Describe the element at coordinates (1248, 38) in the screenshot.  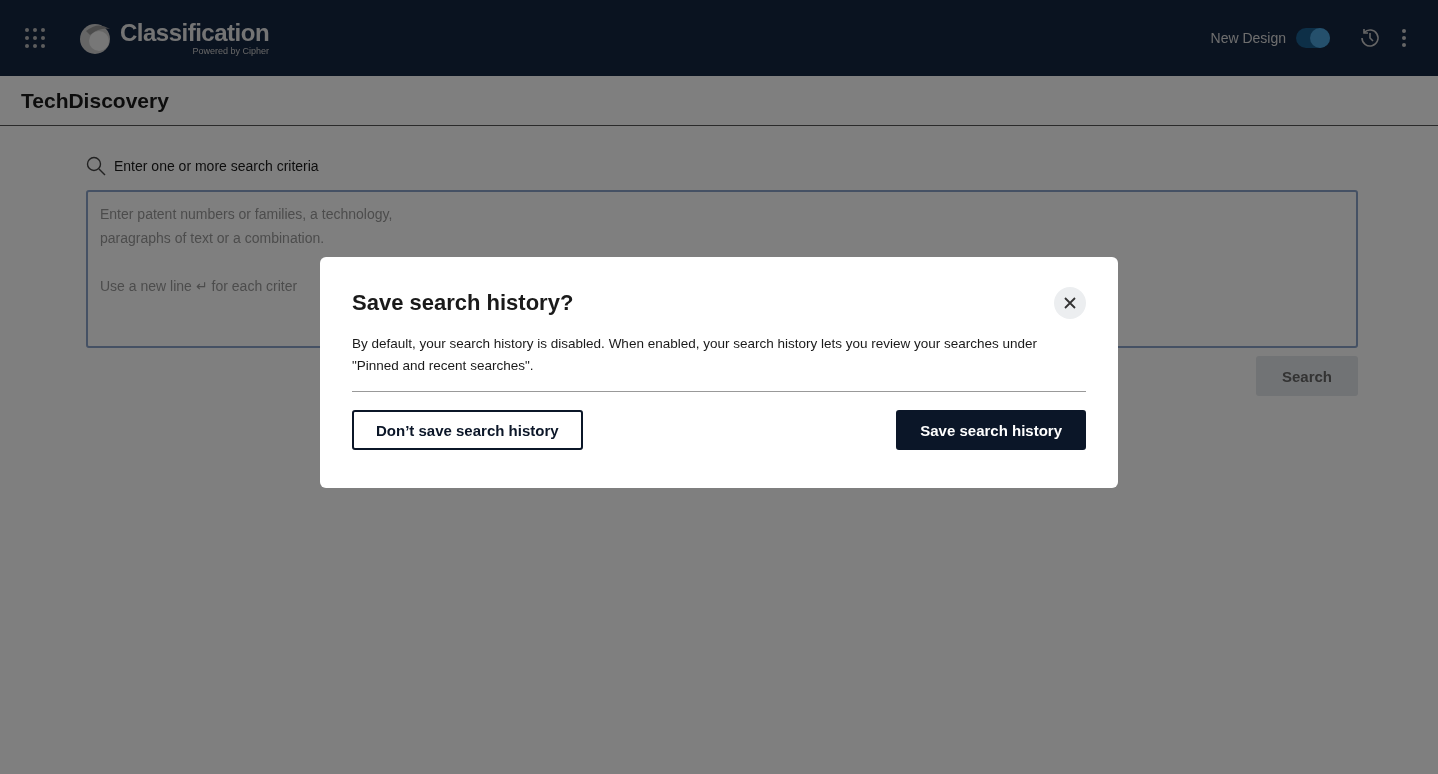
I see `toggle-label: New Design` at that location.